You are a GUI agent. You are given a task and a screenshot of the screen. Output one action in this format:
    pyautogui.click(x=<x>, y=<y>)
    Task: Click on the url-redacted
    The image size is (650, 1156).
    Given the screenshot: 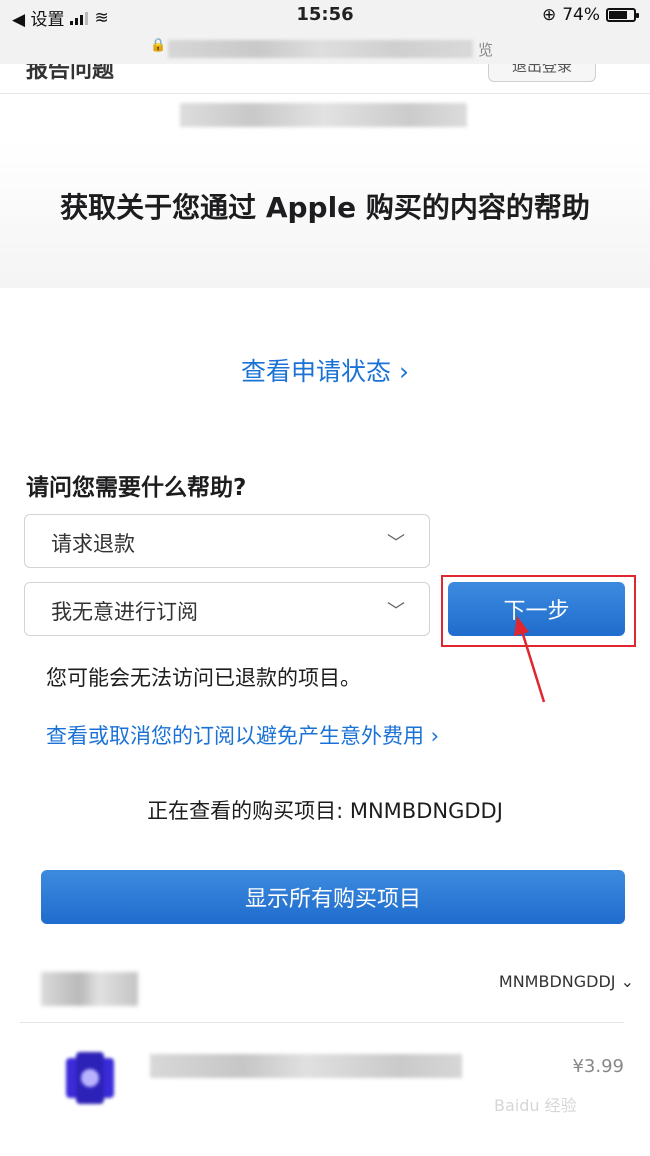 What is the action you would take?
    pyautogui.click(x=320, y=49)
    